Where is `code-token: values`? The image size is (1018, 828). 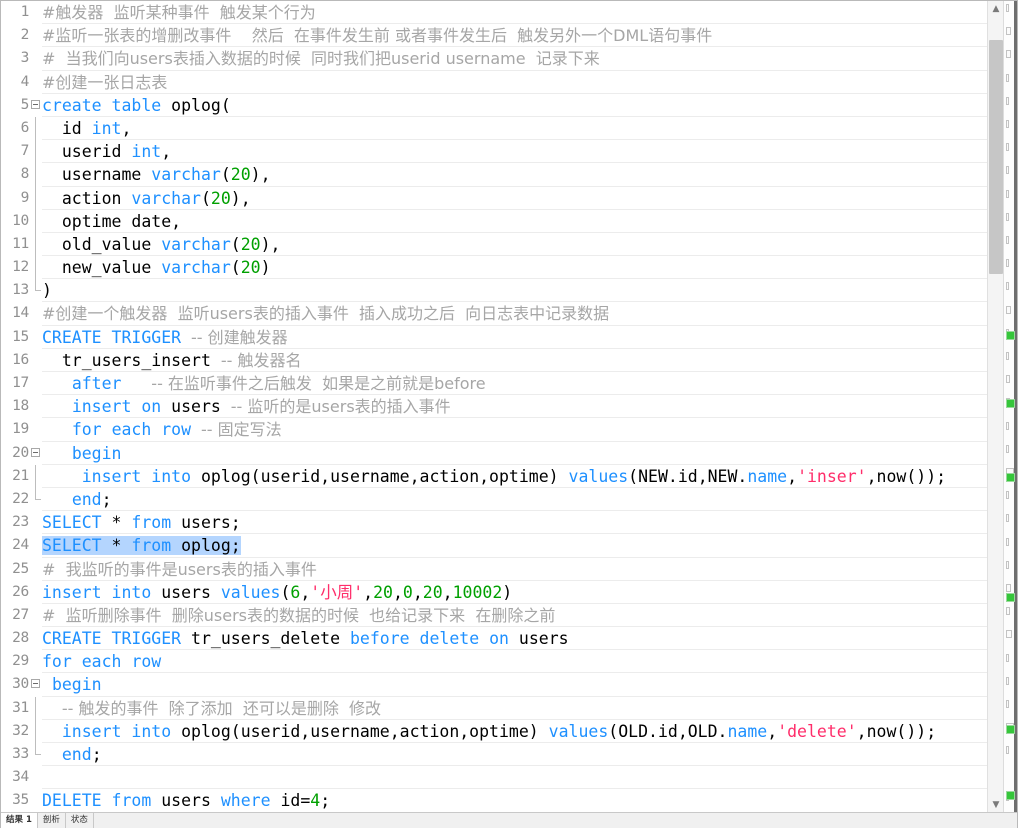
code-token: values is located at coordinates (598, 476).